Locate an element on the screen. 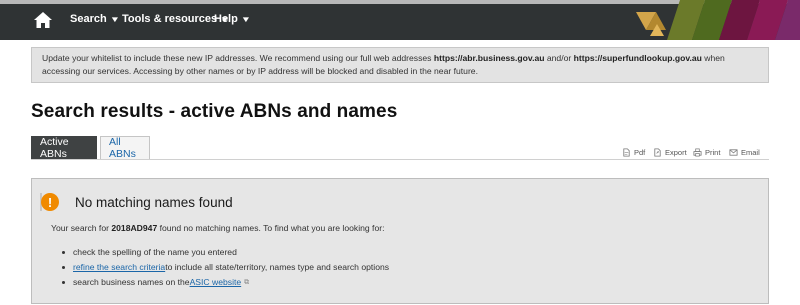 The height and width of the screenshot is (305, 800). pdf-button: Pdf is located at coordinates (633, 152).